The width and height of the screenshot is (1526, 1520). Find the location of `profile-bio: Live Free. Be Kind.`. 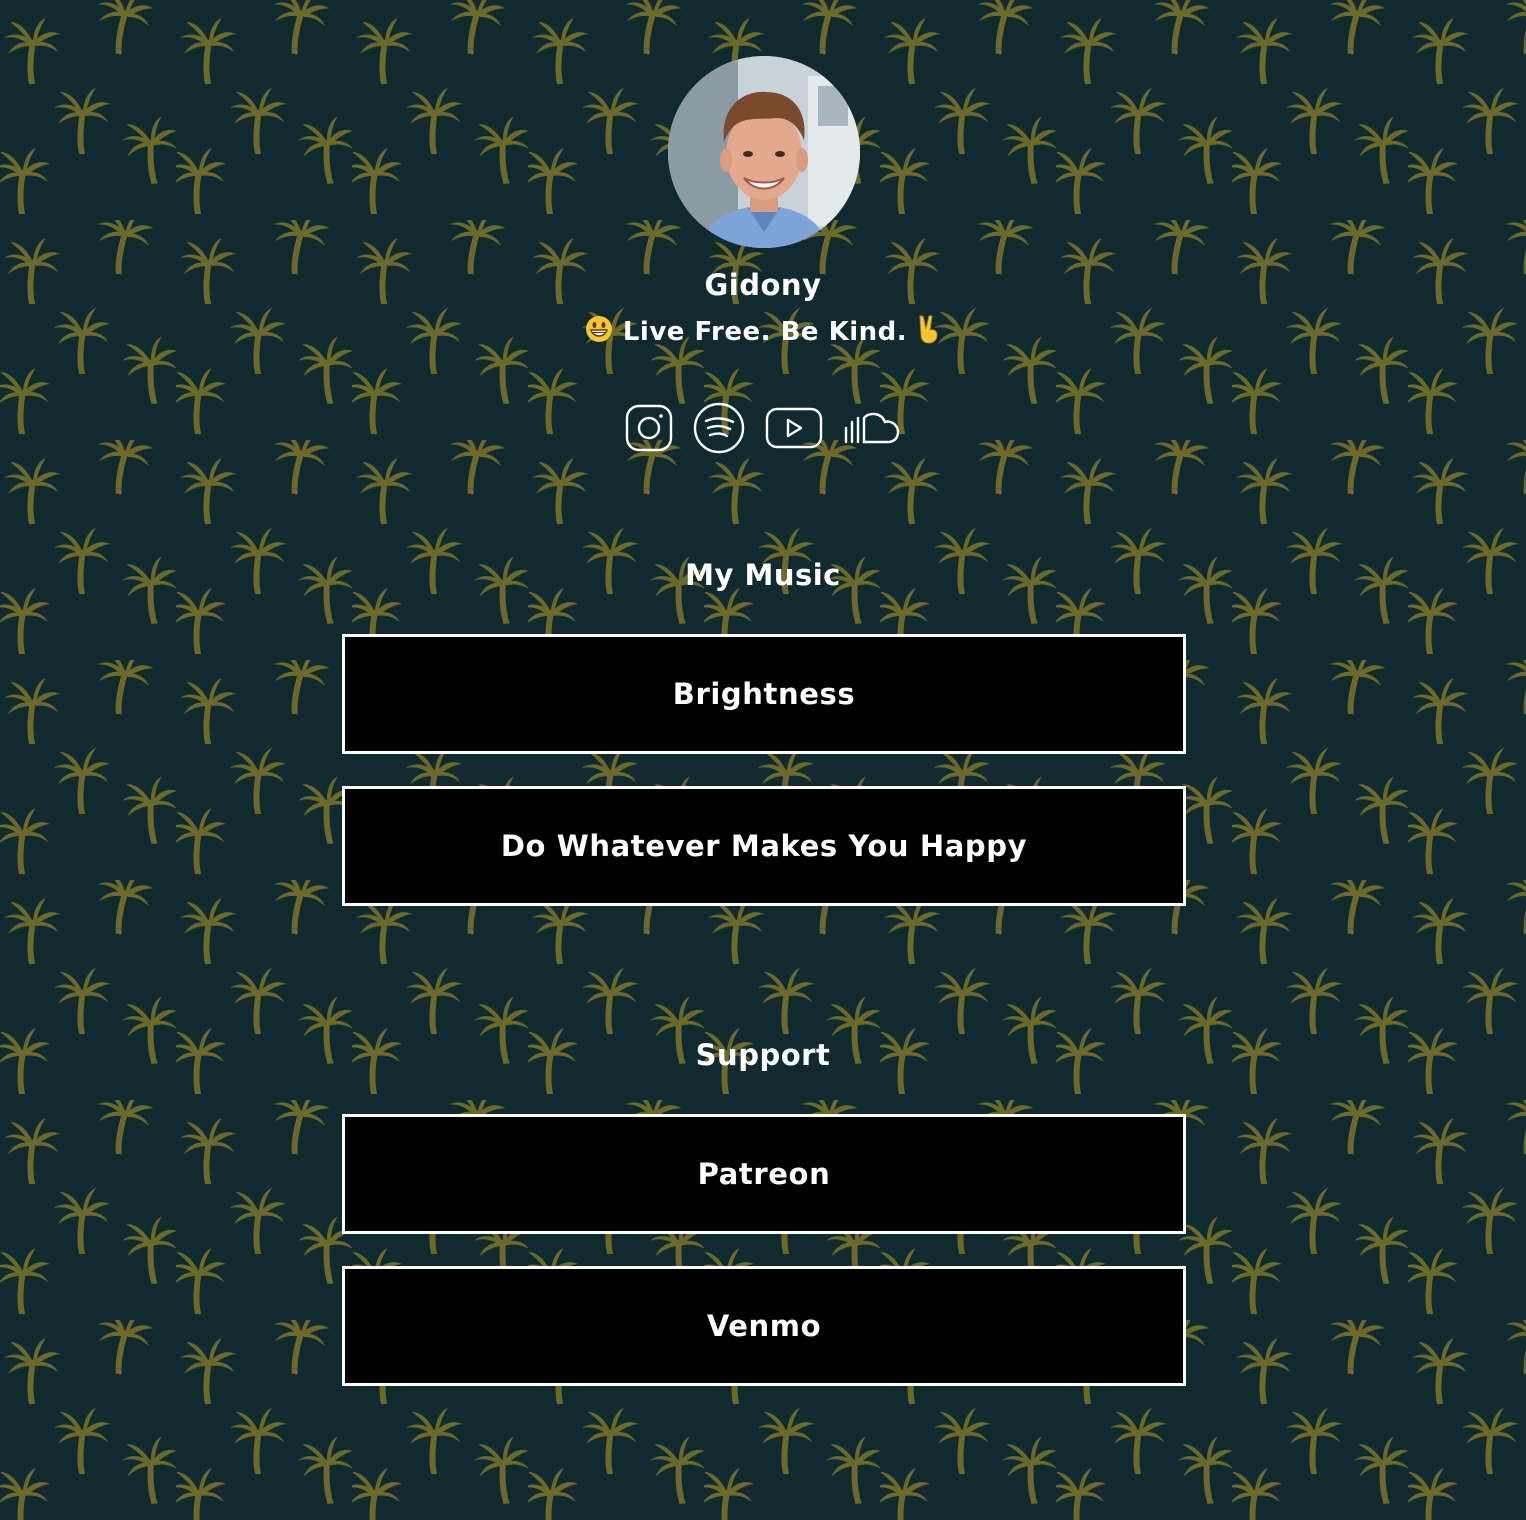

profile-bio: Live Free. Be Kind. is located at coordinates (763, 332).